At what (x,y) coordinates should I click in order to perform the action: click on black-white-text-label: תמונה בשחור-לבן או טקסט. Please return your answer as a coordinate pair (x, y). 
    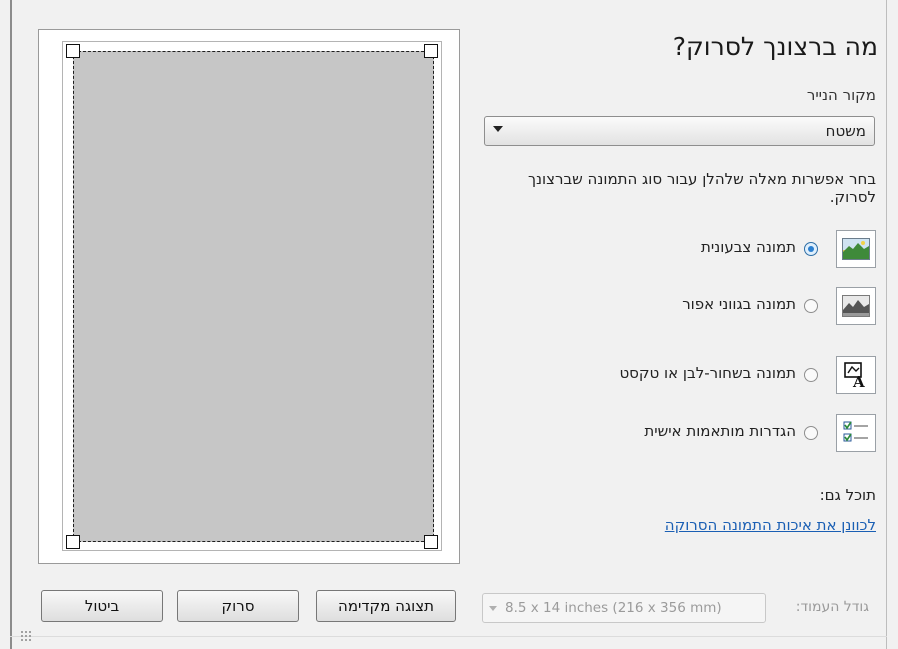
    Looking at the image, I should click on (707, 373).